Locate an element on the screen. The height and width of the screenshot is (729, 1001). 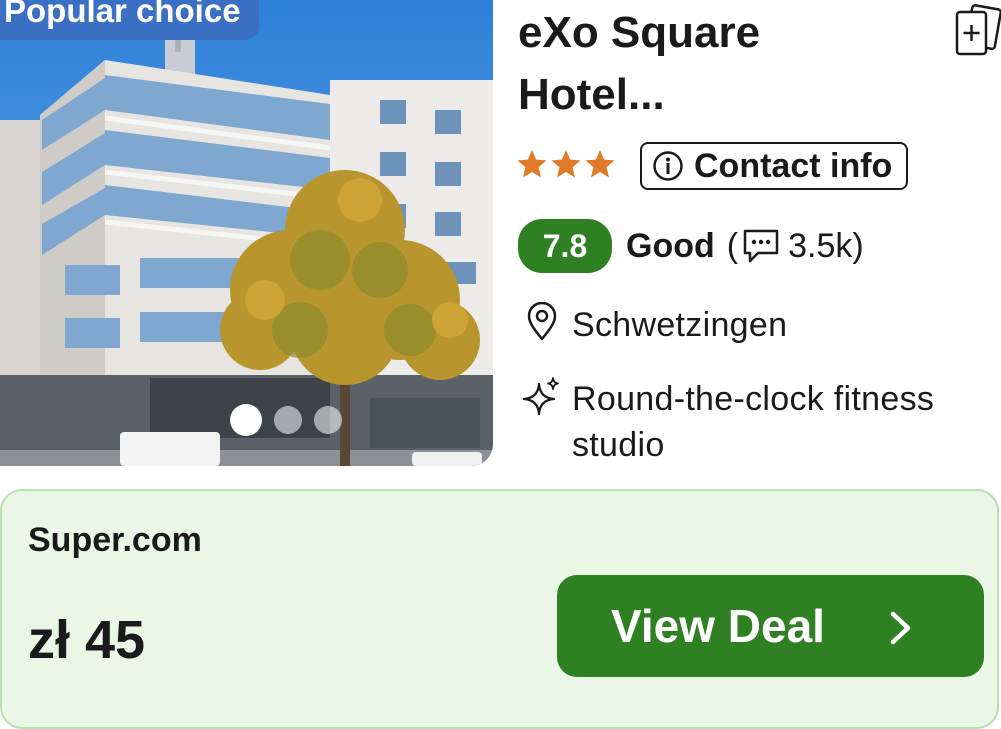
amenity-text-line2: studio is located at coordinates (618, 445).